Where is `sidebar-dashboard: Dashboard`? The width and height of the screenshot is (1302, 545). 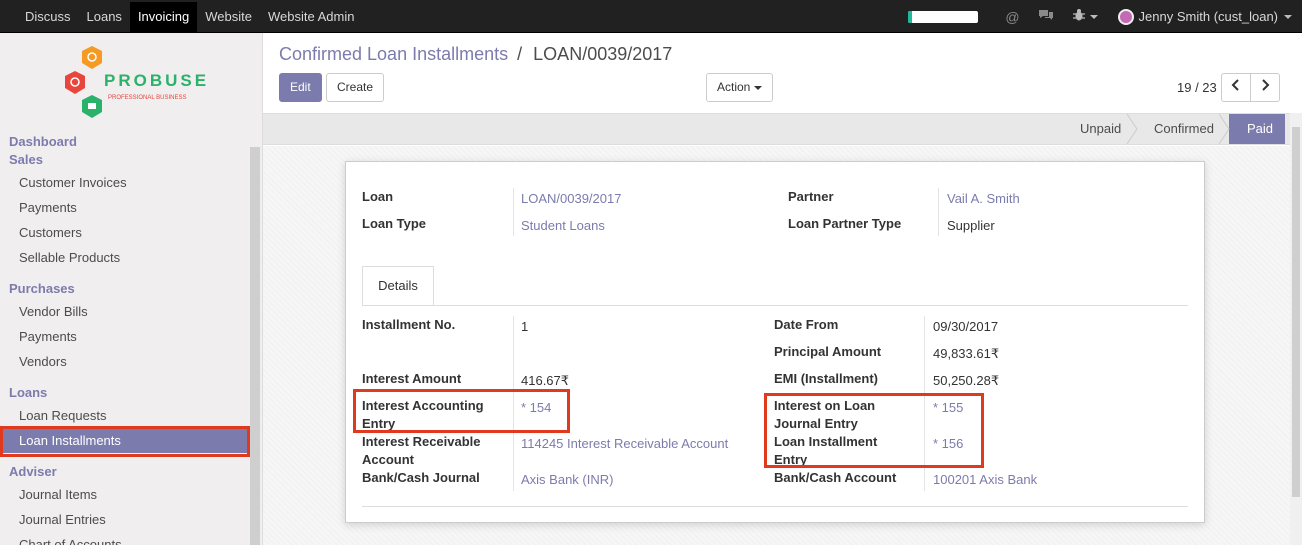
sidebar-dashboard: Dashboard is located at coordinates (43, 141).